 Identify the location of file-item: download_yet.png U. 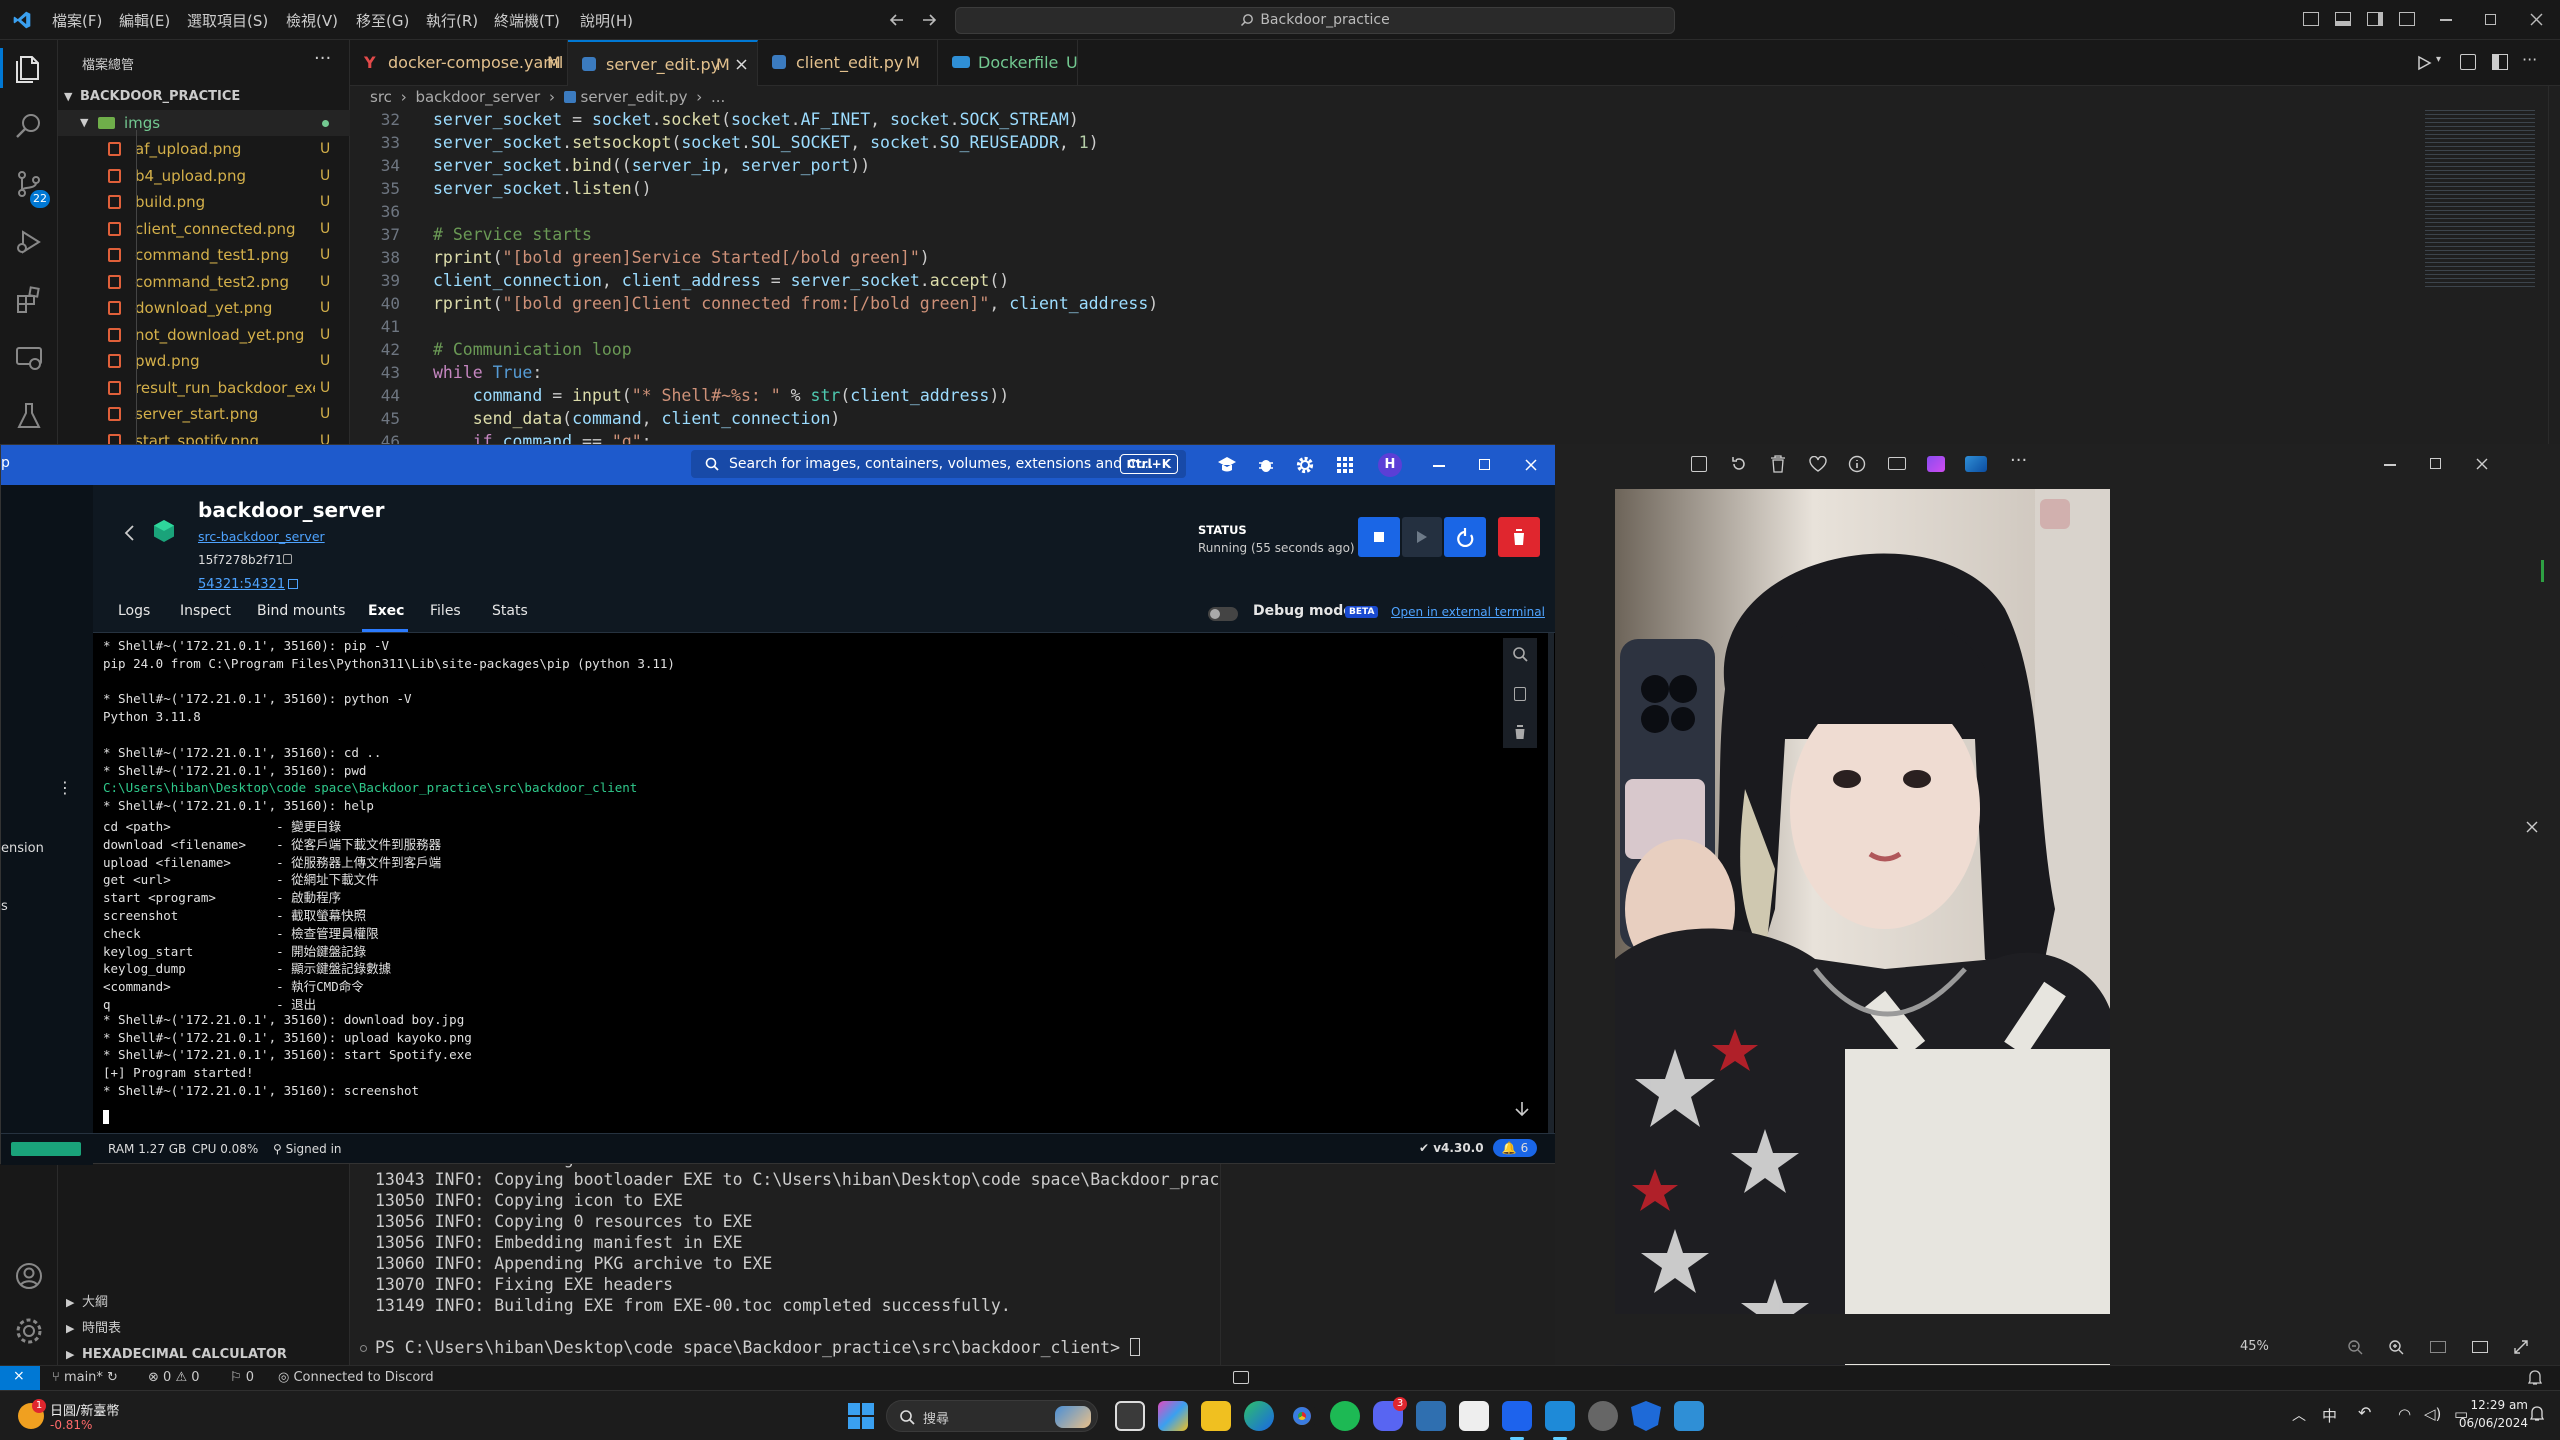
(204, 308).